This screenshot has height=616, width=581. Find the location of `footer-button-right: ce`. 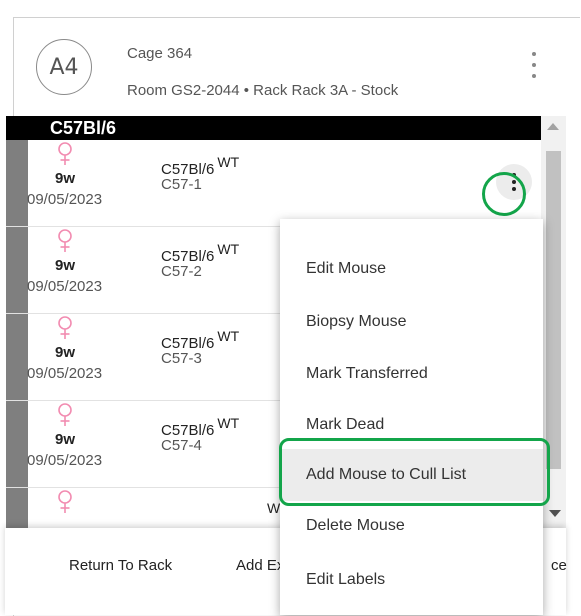

footer-button-right: ce is located at coordinates (559, 565).